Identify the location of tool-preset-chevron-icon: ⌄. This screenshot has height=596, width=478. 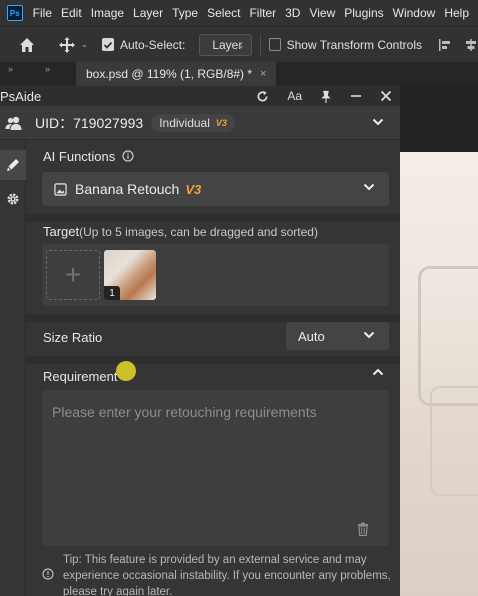
(85, 44).